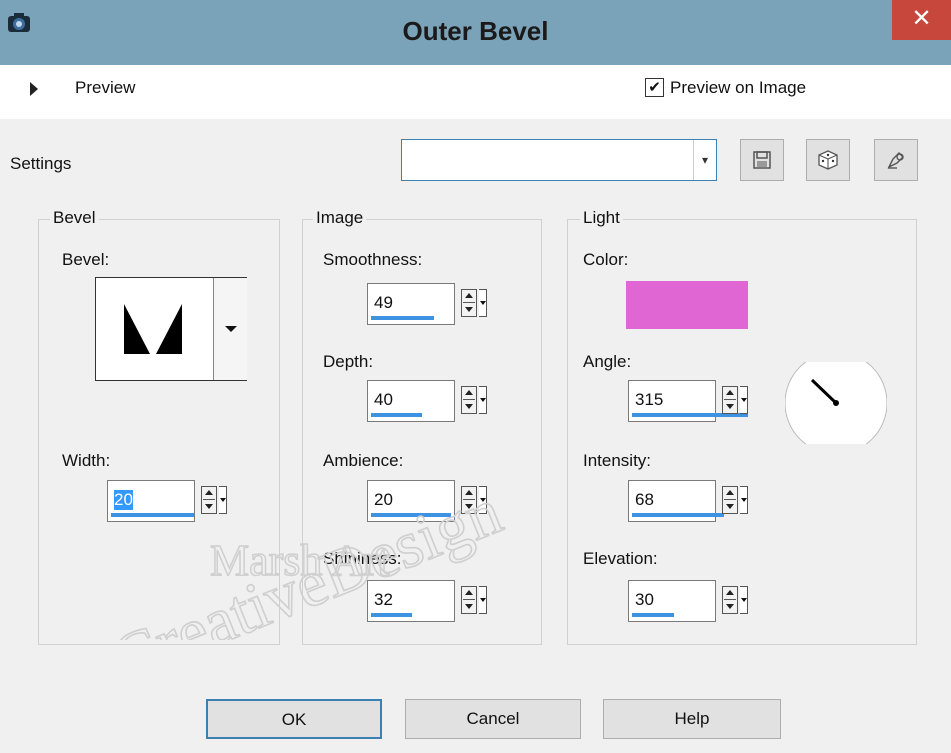  What do you see at coordinates (363, 460) in the screenshot?
I see `ambience-label: Ambience:` at bounding box center [363, 460].